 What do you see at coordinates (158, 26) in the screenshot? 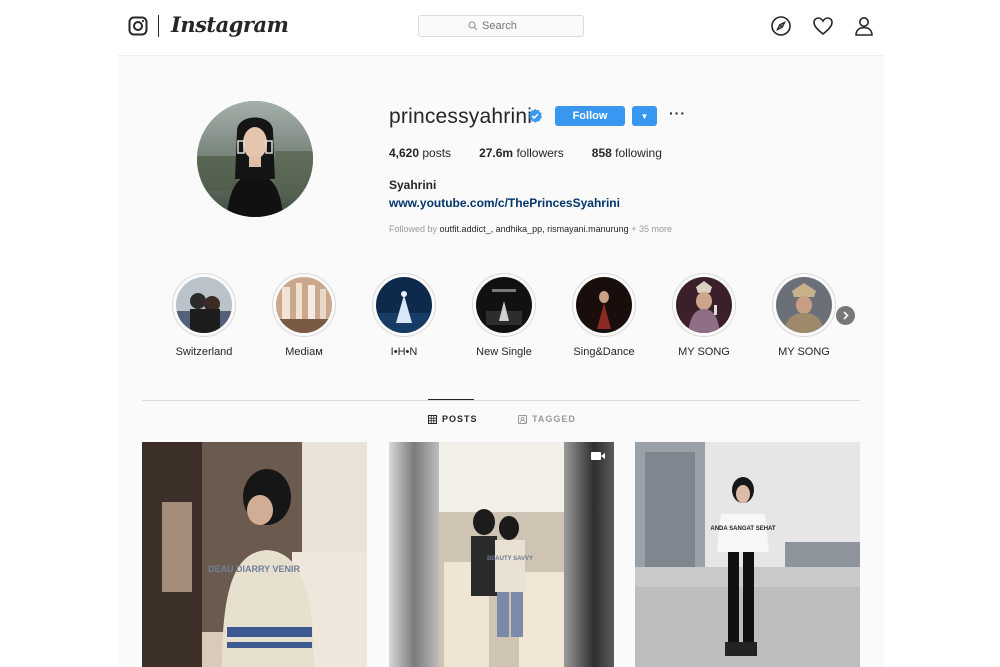
I see `logo-divider` at bounding box center [158, 26].